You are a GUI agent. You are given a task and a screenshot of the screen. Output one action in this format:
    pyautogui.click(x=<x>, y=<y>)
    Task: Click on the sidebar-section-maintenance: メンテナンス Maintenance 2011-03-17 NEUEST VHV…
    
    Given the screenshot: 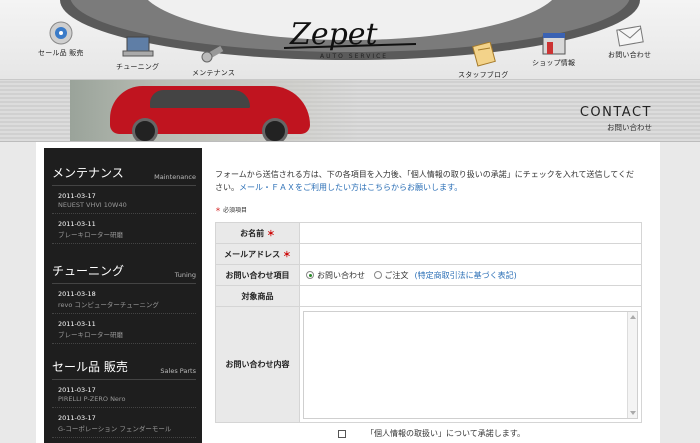 What is the action you would take?
    pyautogui.click(x=124, y=204)
    